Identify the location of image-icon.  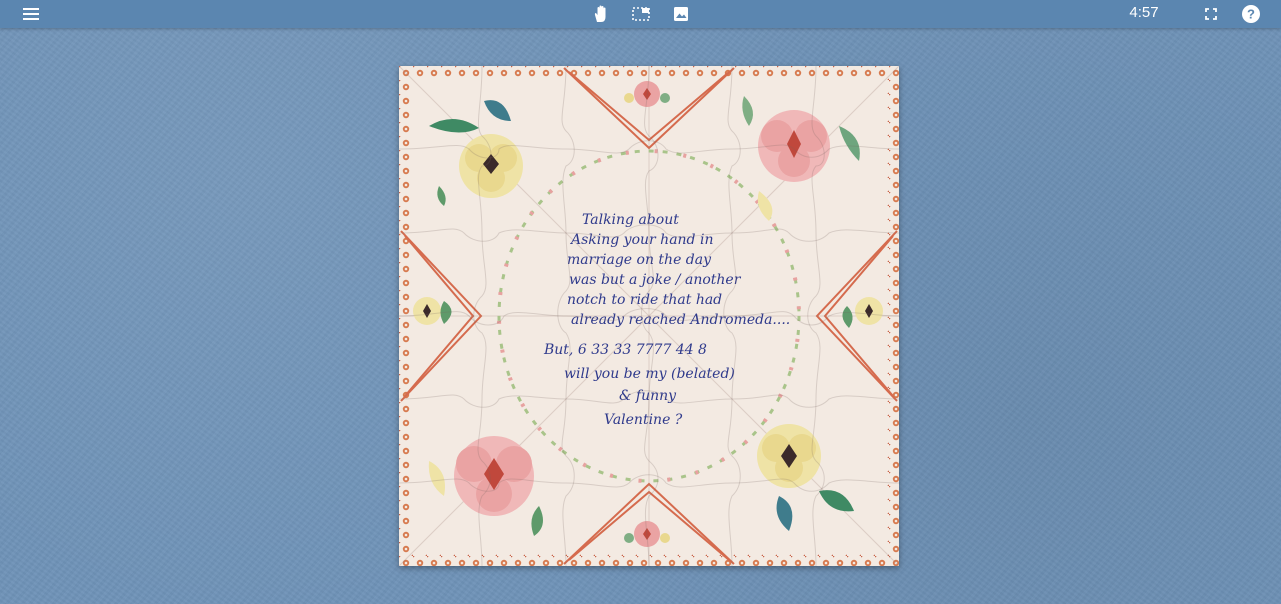
(681, 14).